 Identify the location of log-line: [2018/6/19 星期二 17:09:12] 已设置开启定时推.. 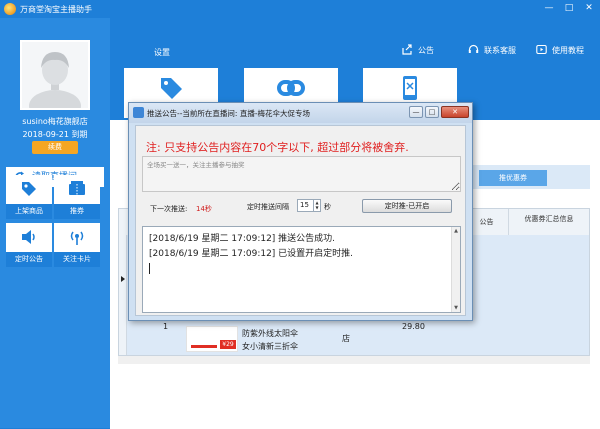
(251, 254).